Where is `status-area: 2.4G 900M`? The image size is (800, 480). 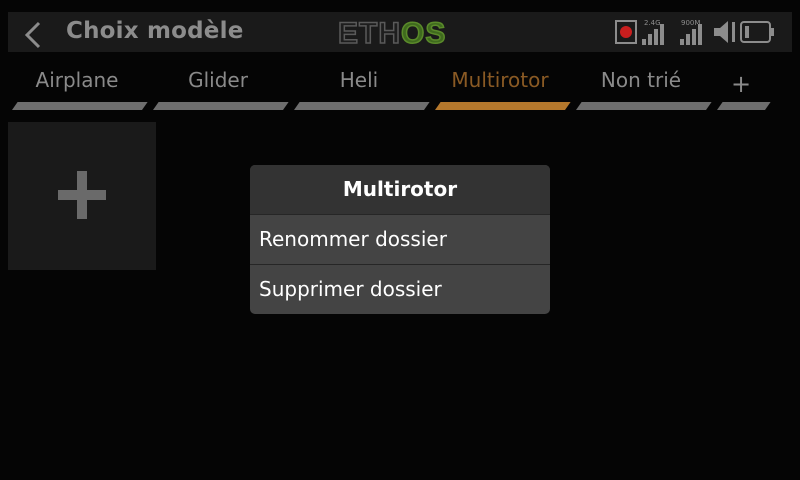 status-area: 2.4G 900M is located at coordinates (702, 32).